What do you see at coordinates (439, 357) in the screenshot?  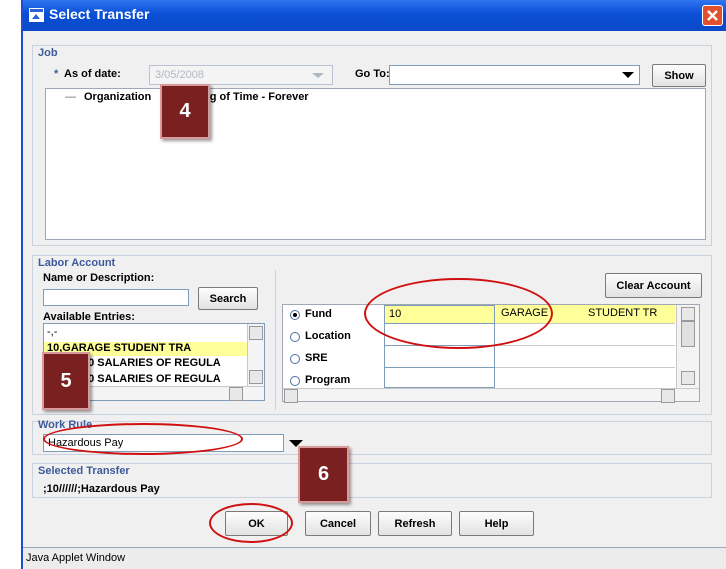 I see `sre-value-cell` at bounding box center [439, 357].